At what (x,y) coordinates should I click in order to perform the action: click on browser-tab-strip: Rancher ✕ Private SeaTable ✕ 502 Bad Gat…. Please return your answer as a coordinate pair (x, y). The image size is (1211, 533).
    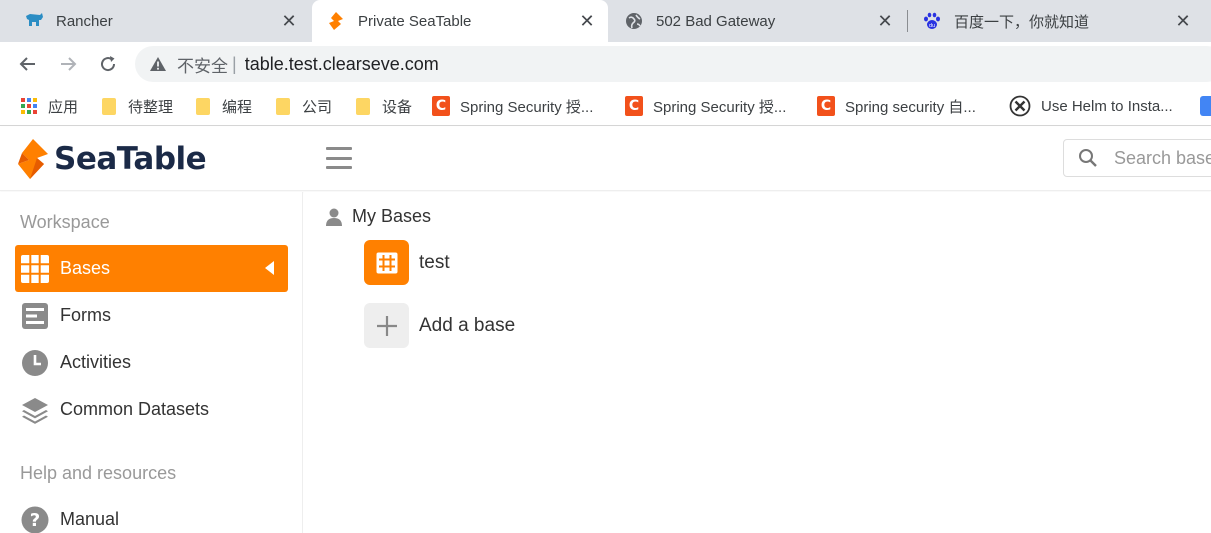
    Looking at the image, I should click on (605, 21).